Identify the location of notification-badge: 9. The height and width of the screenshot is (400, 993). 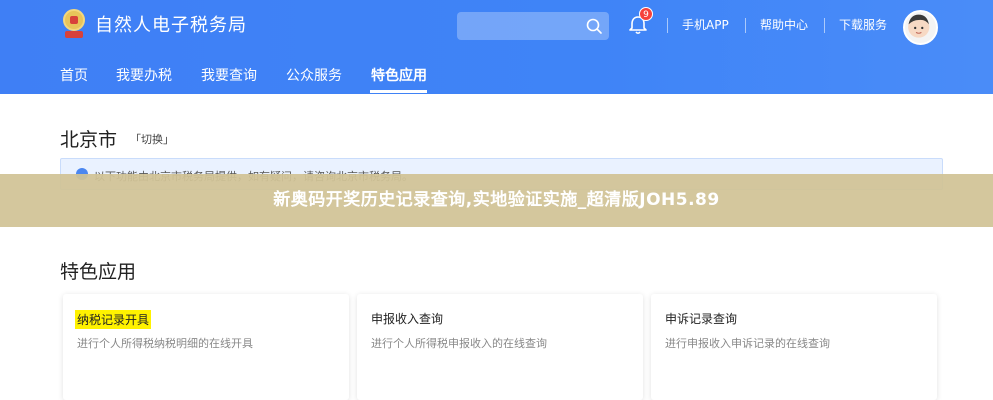
(646, 14).